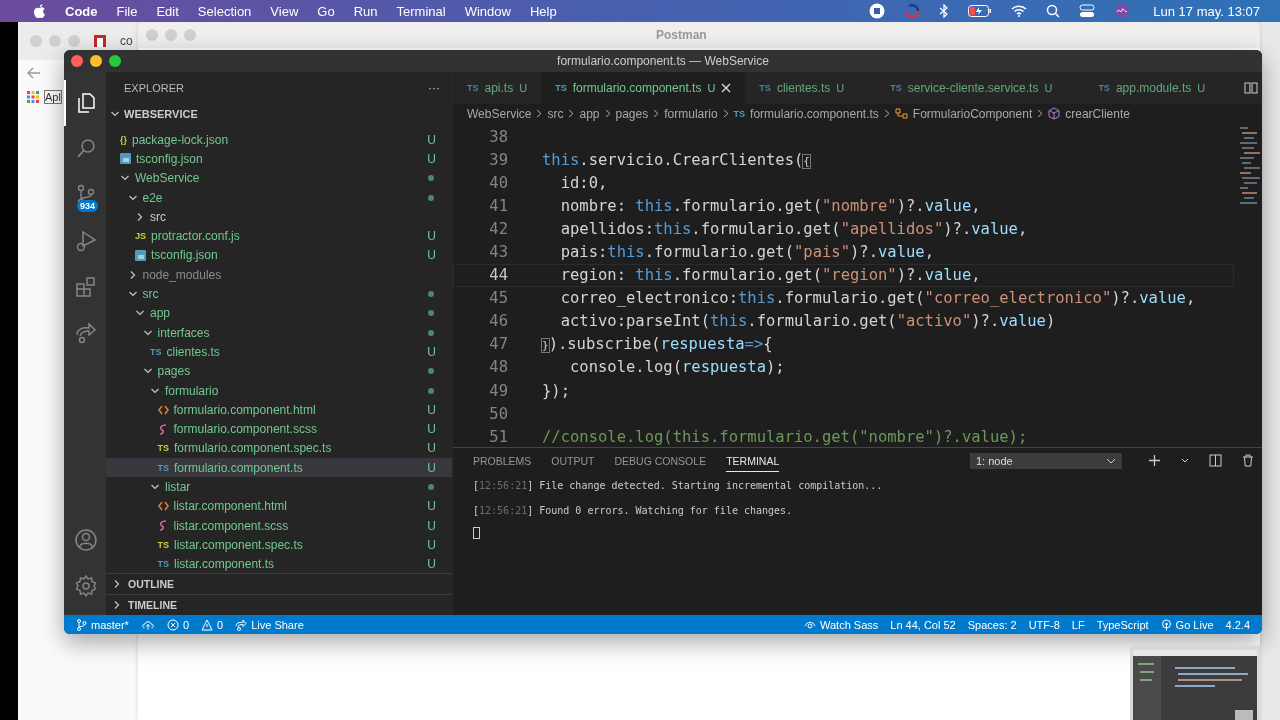 Image resolution: width=1280 pixels, height=720 pixels. I want to click on status-item: Ln 44, Col 52, so click(923, 624).